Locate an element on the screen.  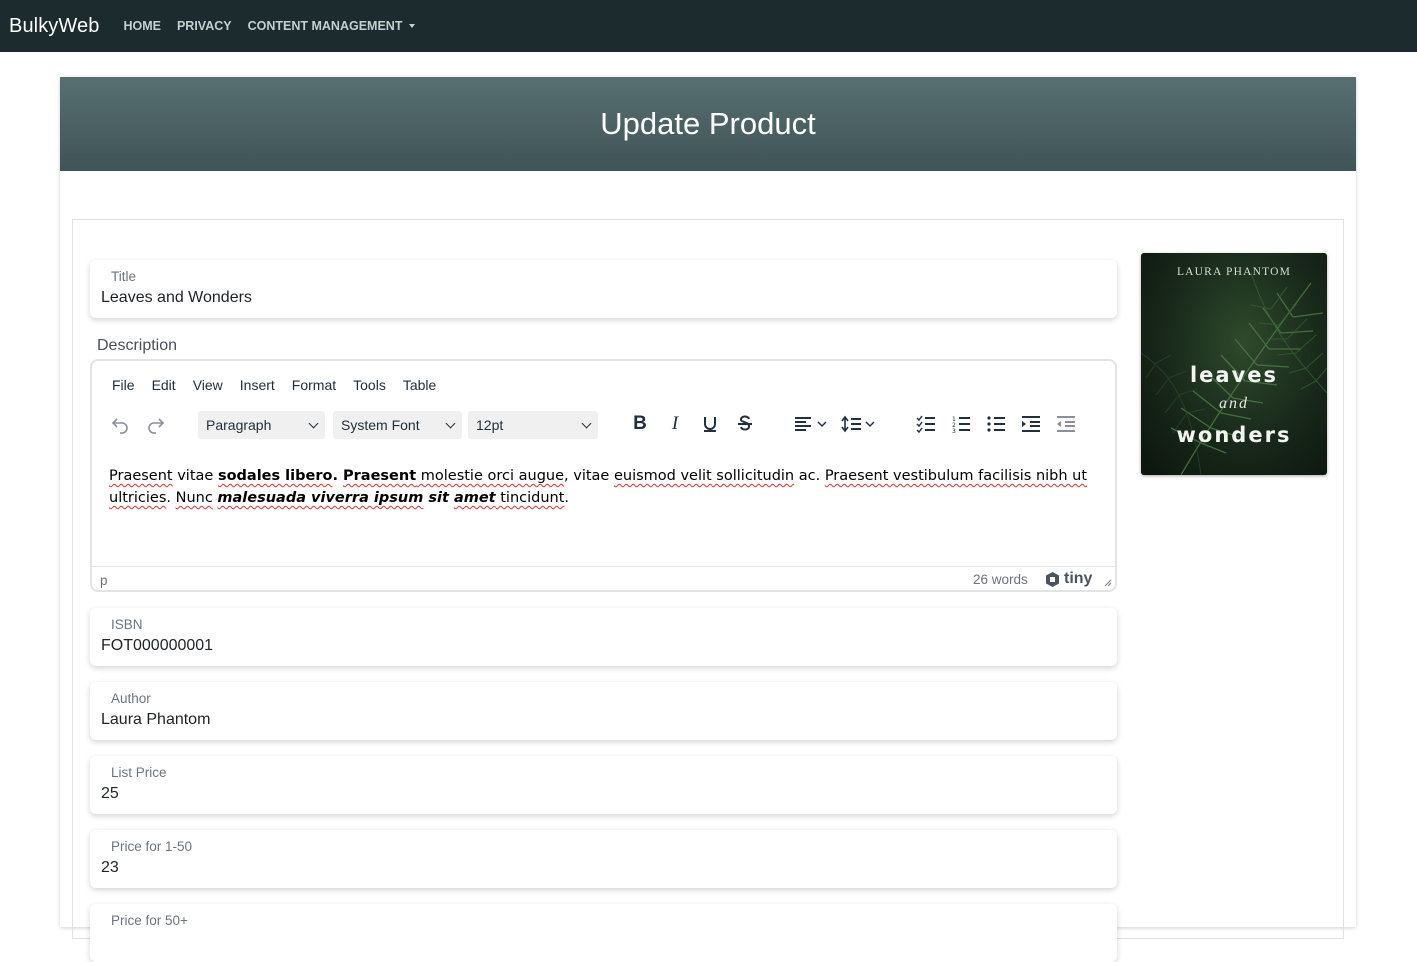
tiny-label: tiny is located at coordinates (1078, 578).